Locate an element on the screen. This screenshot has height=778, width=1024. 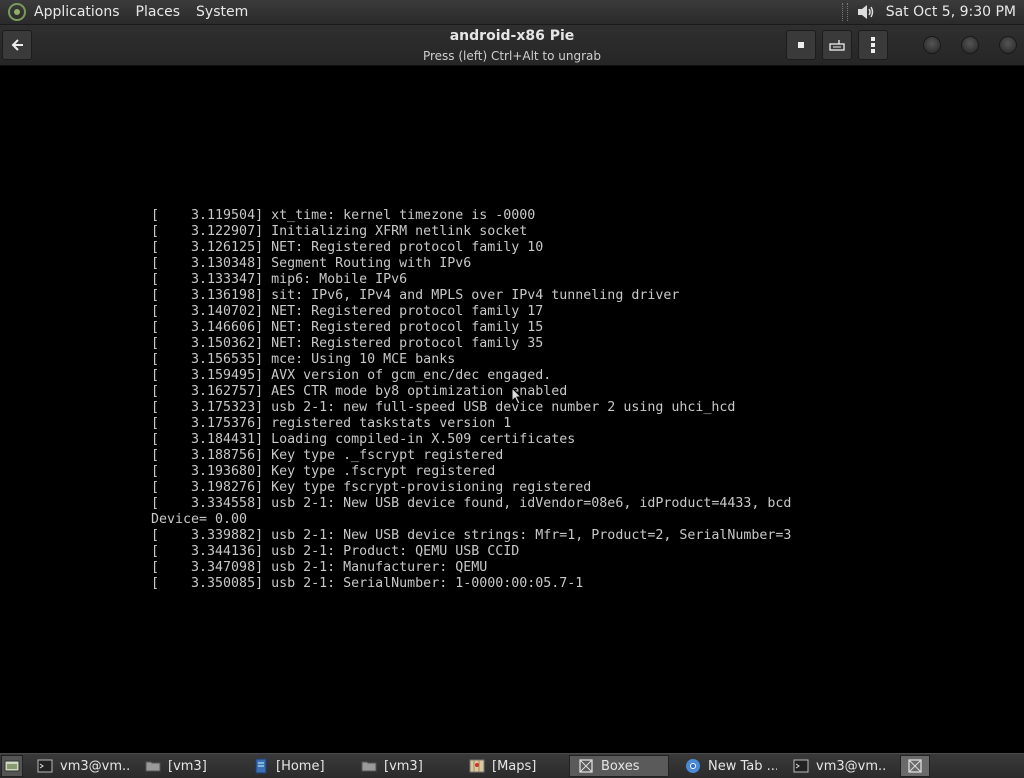
stop-button is located at coordinates (801, 45).